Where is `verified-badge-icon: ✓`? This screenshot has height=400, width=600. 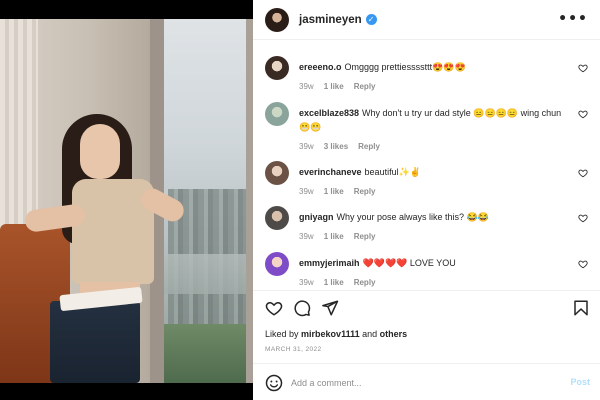 verified-badge-icon: ✓ is located at coordinates (371, 19).